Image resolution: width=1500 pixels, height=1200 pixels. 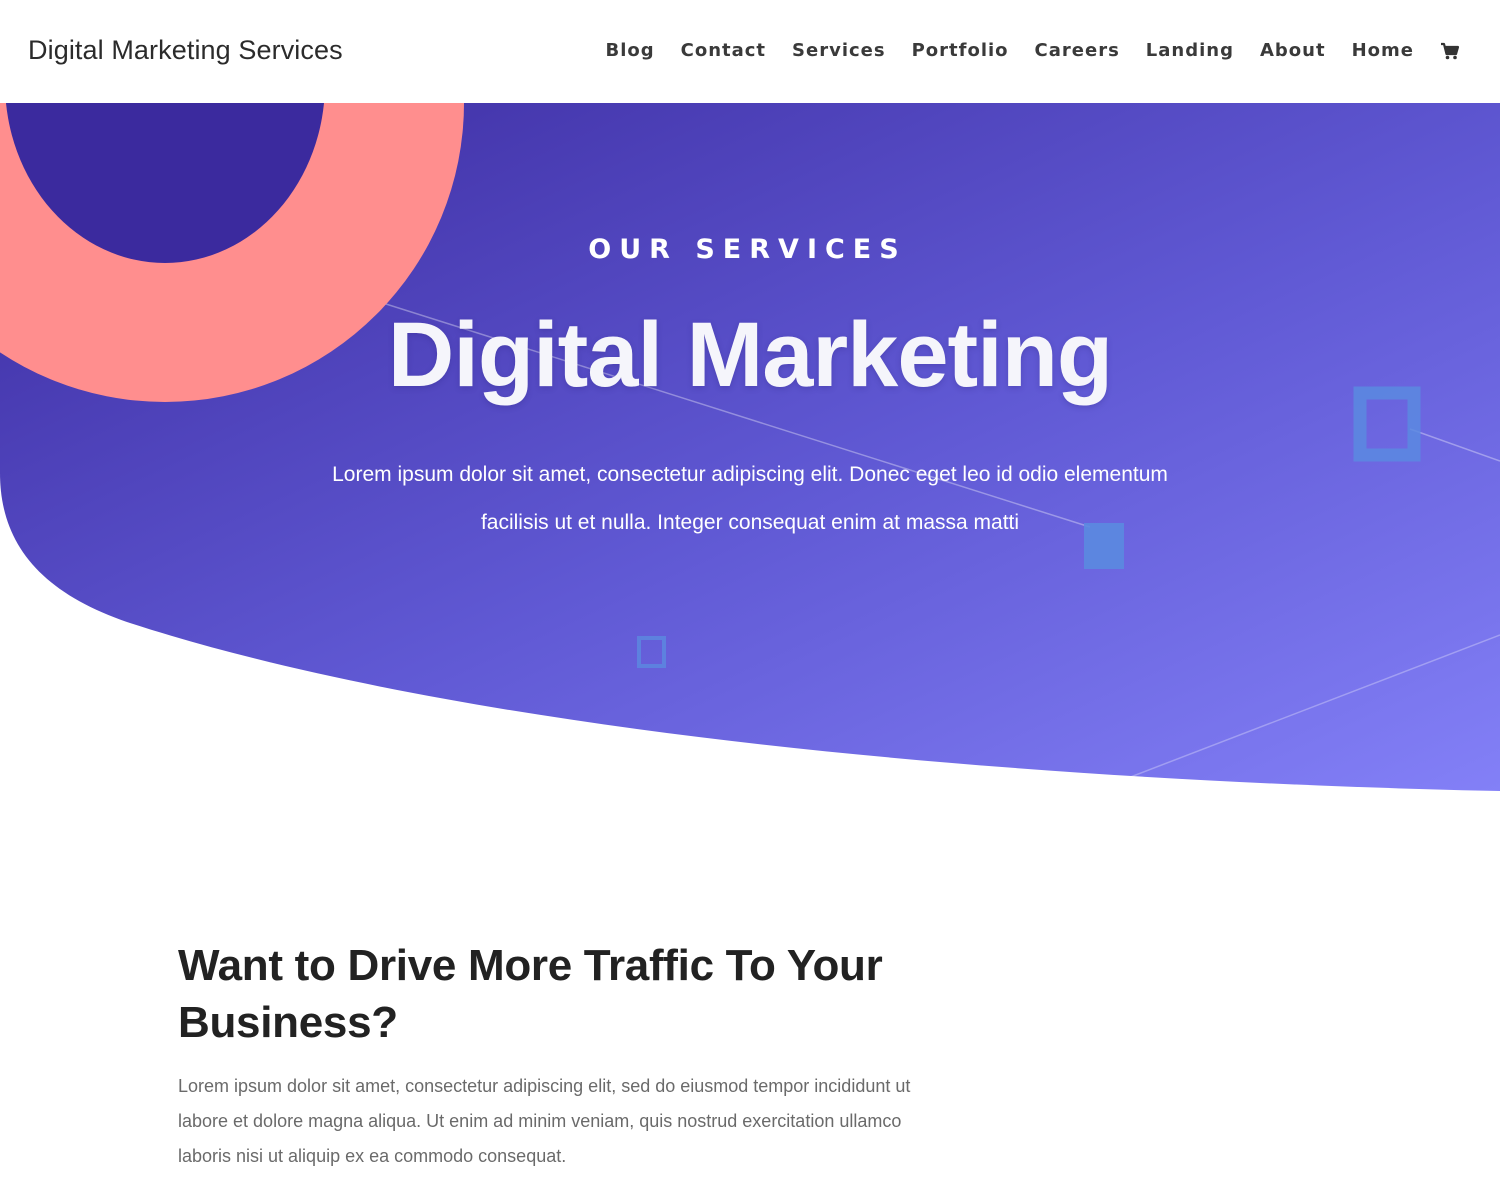 What do you see at coordinates (629, 50) in the screenshot?
I see `nav-item-blog: Blog` at bounding box center [629, 50].